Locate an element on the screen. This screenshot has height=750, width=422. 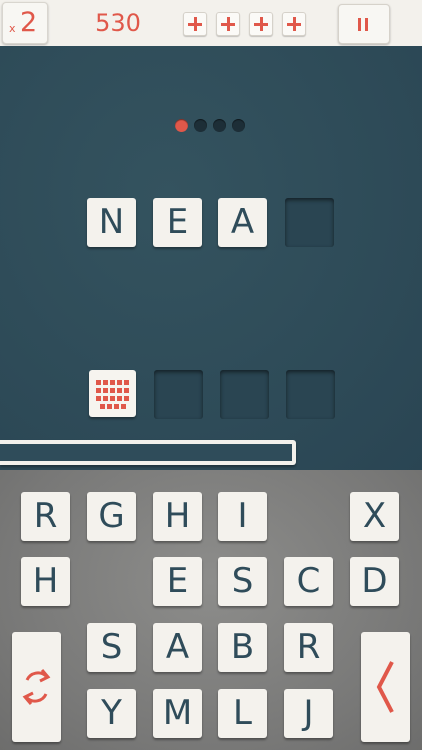
timer-bar is located at coordinates (148, 452).